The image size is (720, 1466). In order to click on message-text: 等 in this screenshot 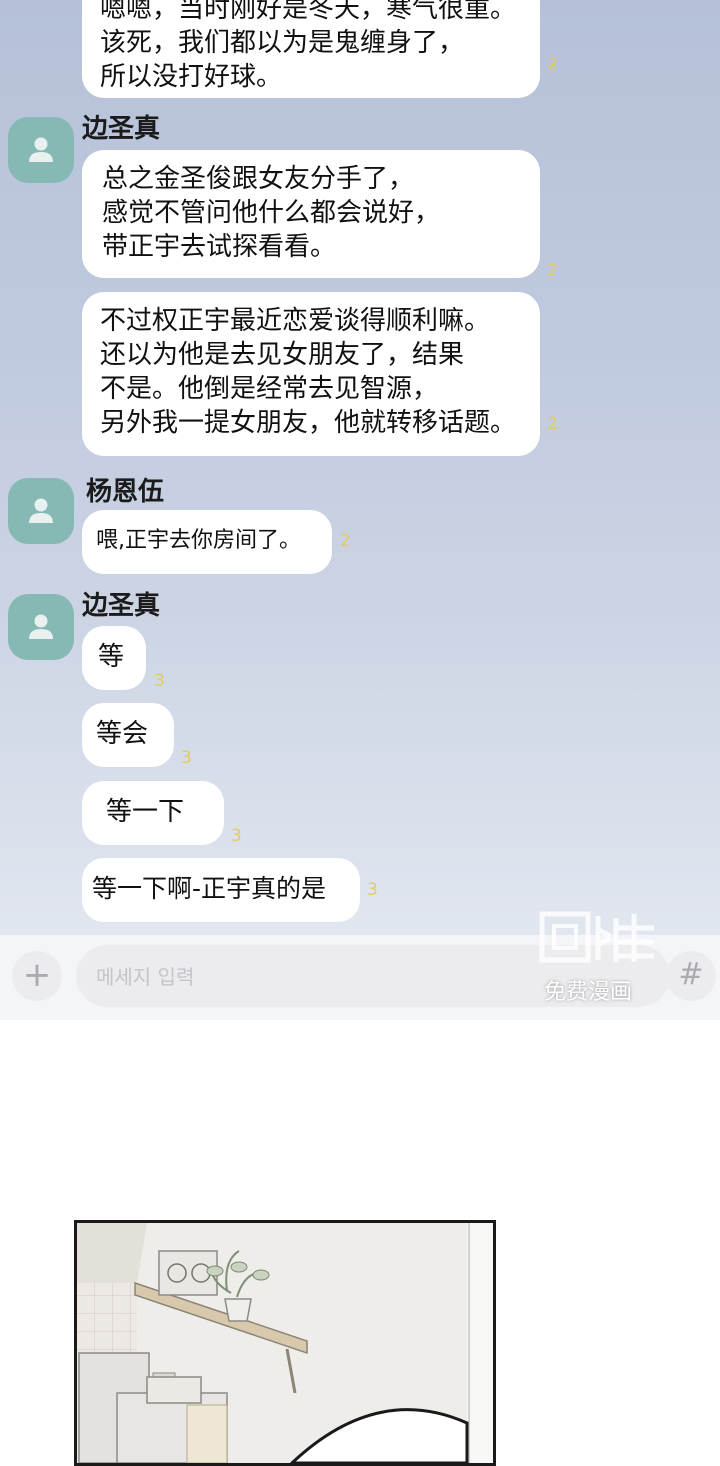, I will do `click(111, 657)`.